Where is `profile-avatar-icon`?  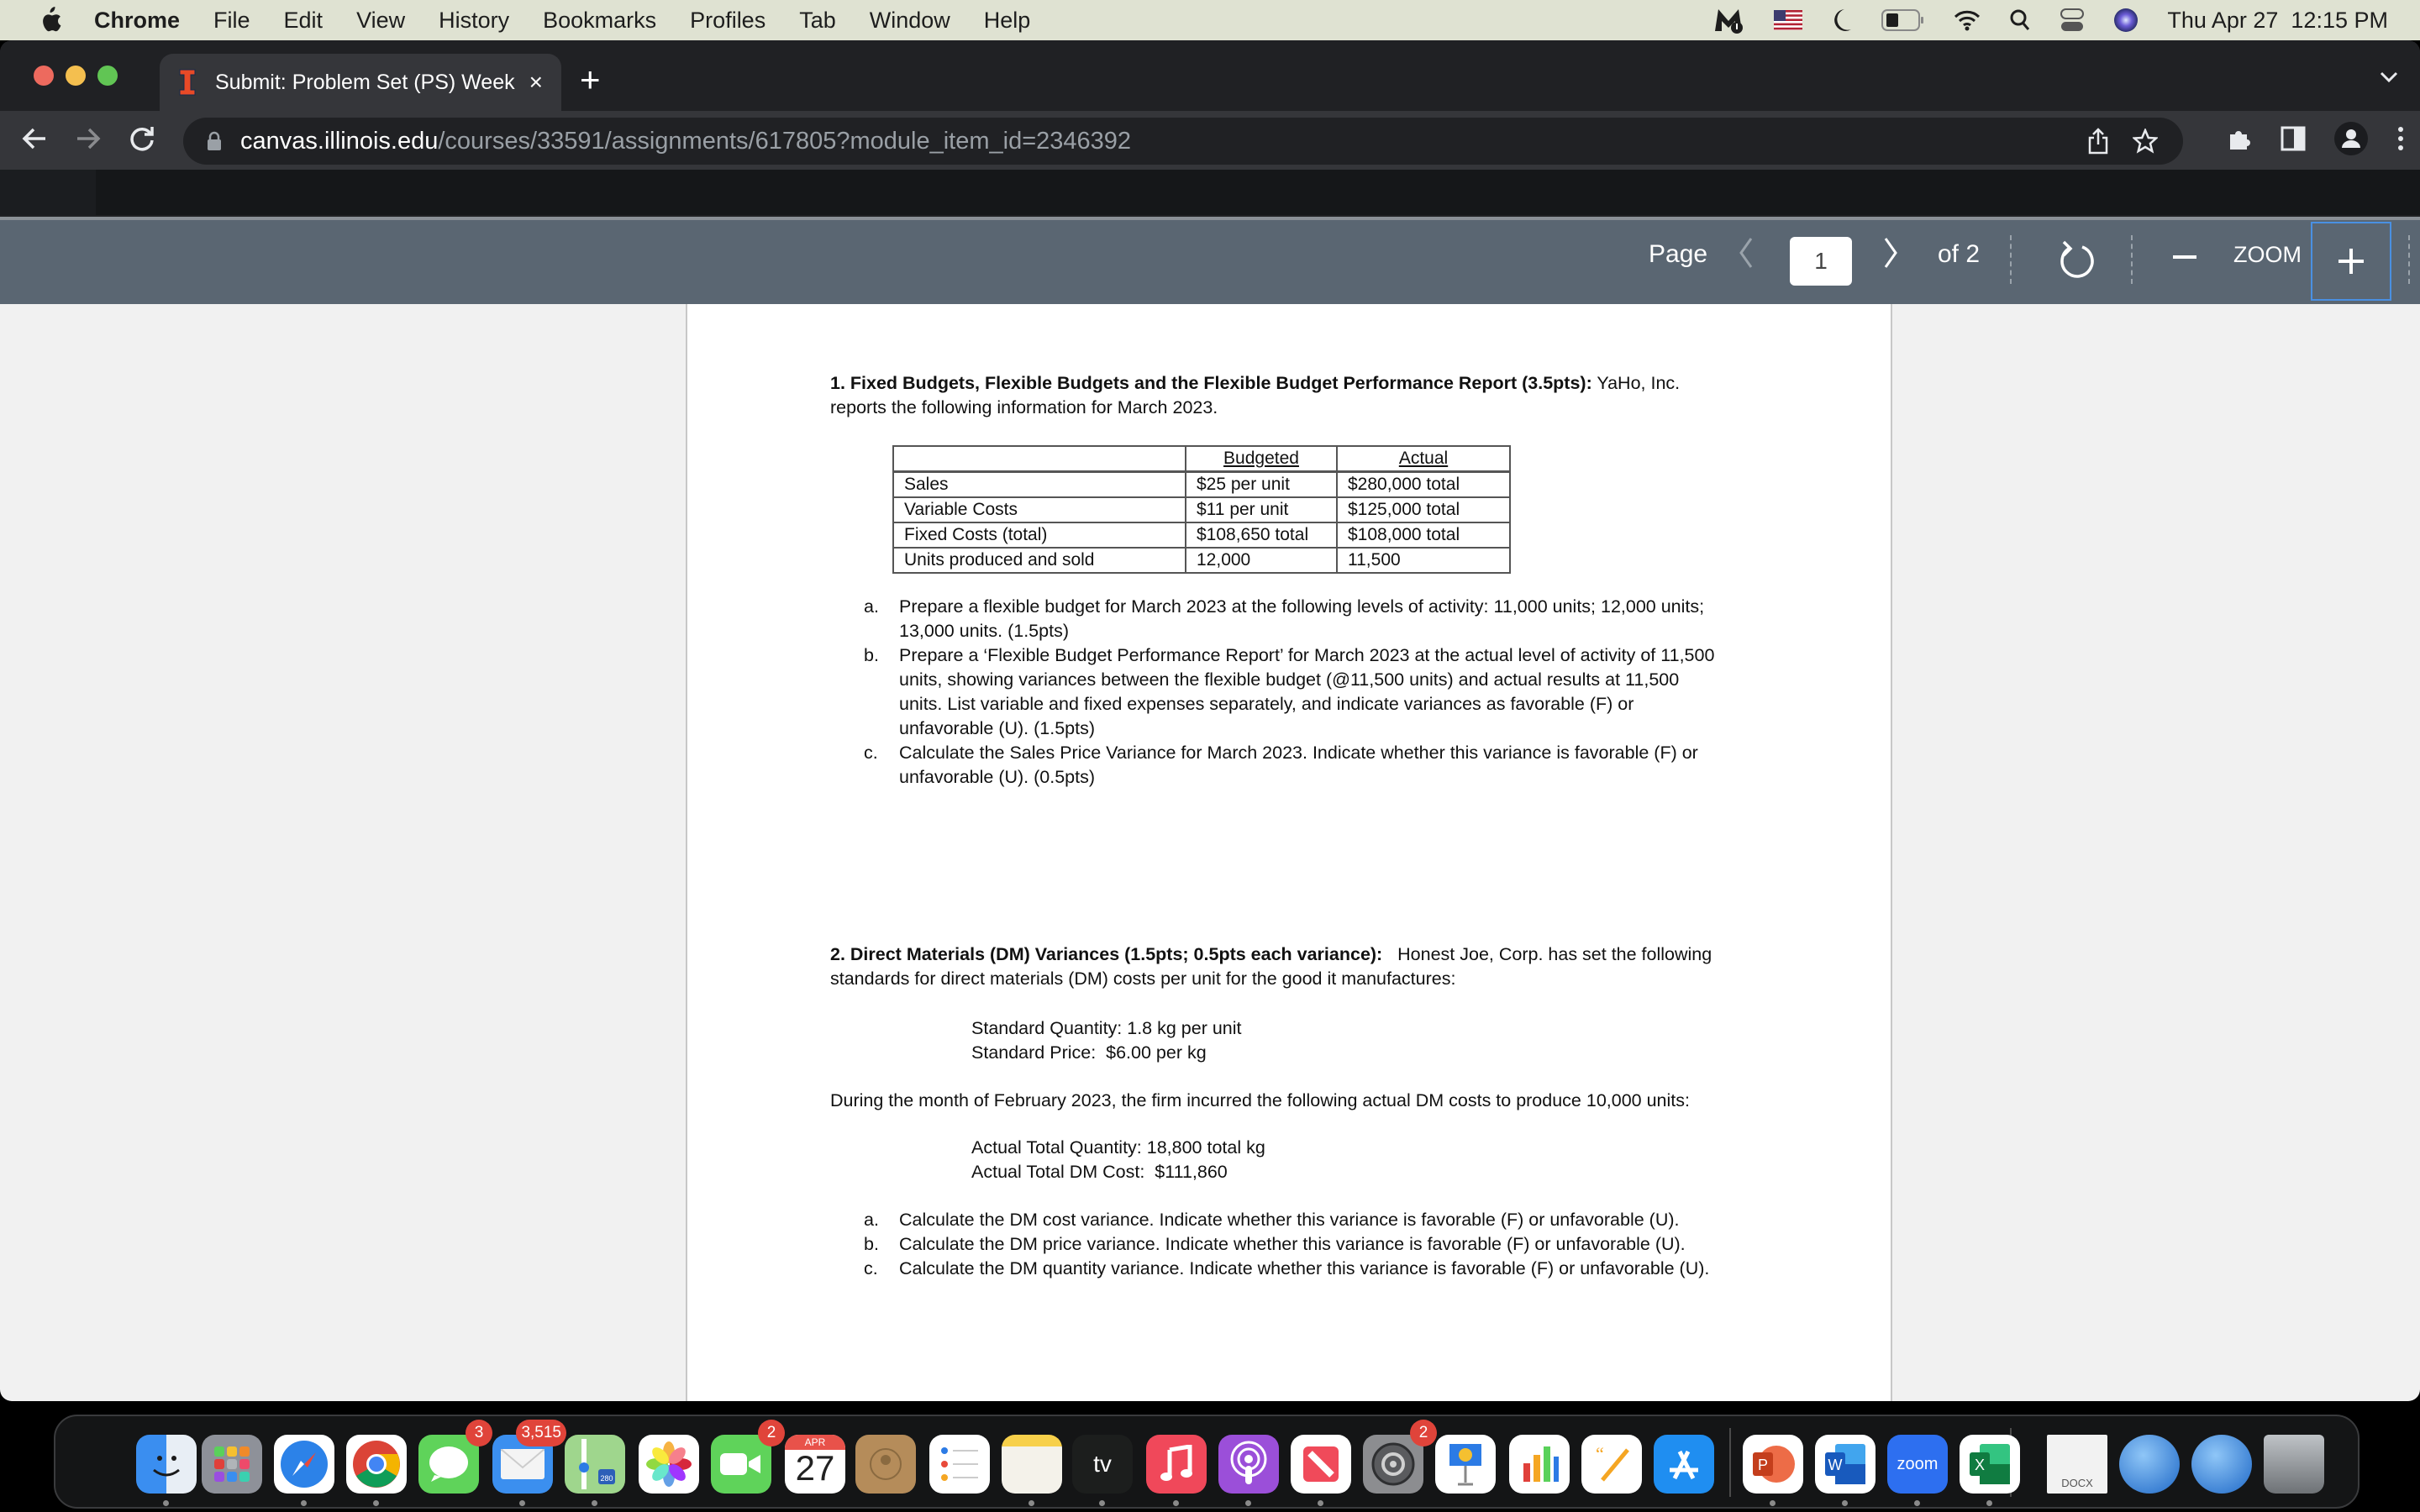
profile-avatar-icon is located at coordinates (2351, 140).